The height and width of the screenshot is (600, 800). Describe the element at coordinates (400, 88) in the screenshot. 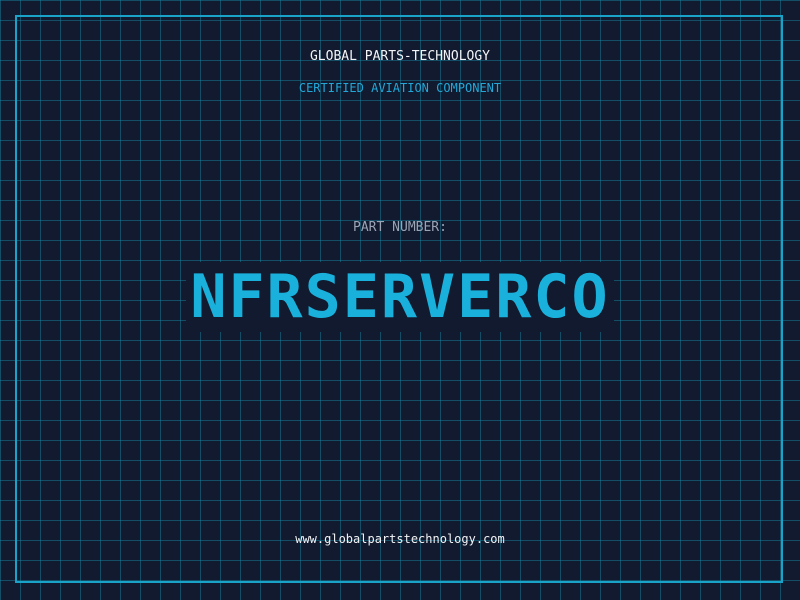

I see `certification-subtitle: CERTIFIED AVIATION COMPONENT` at that location.